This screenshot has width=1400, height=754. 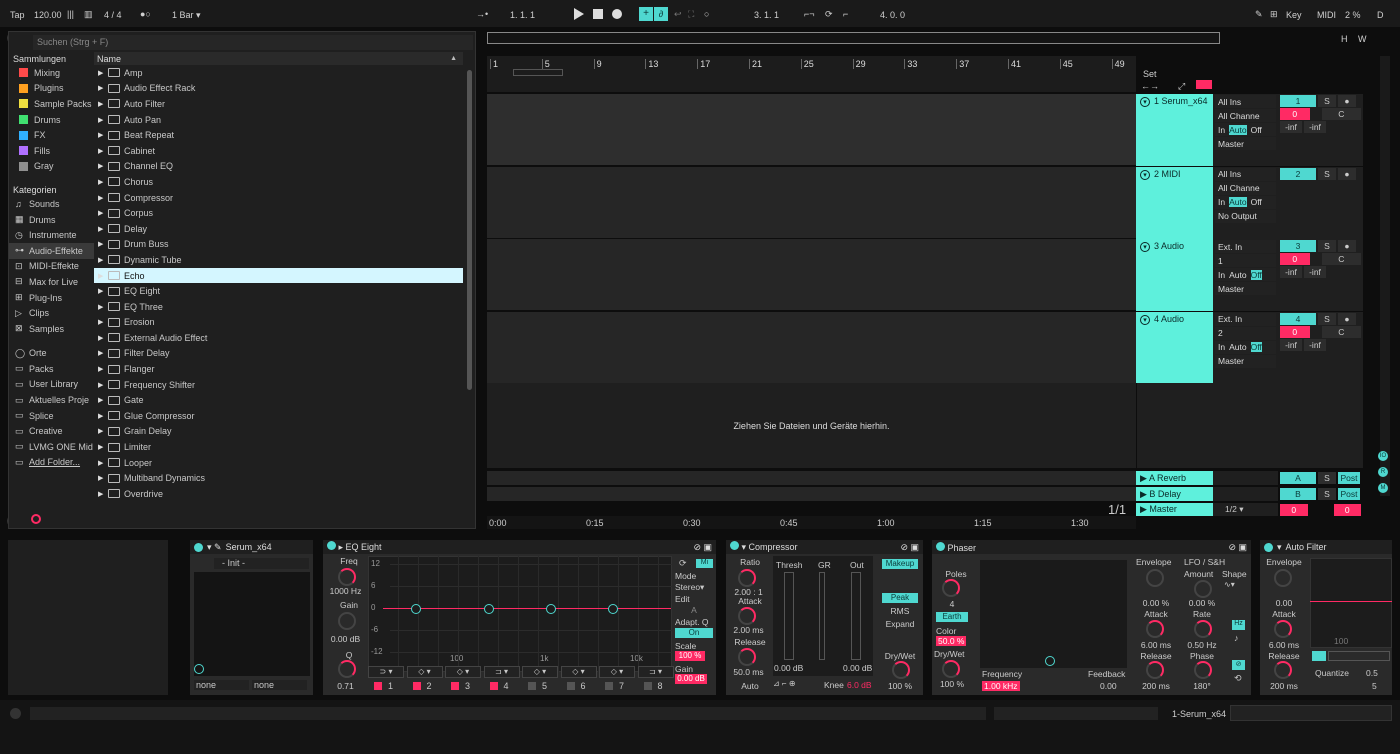 I want to click on keyboard-icon: ⊞, so click(x=1274, y=14).